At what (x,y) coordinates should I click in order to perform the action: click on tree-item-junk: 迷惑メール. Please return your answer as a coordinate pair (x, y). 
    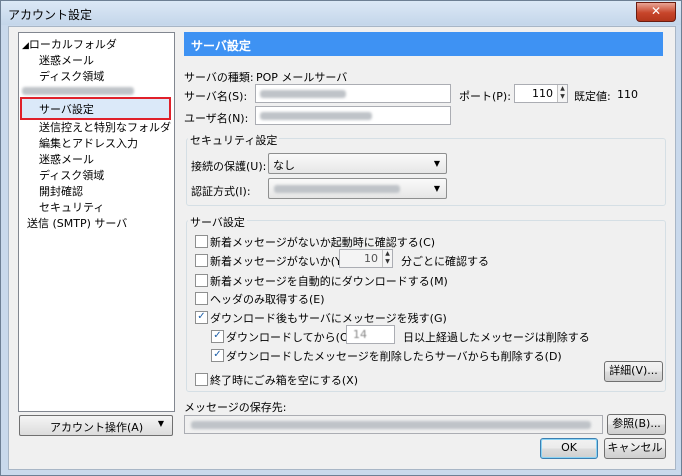
    Looking at the image, I should click on (66, 159).